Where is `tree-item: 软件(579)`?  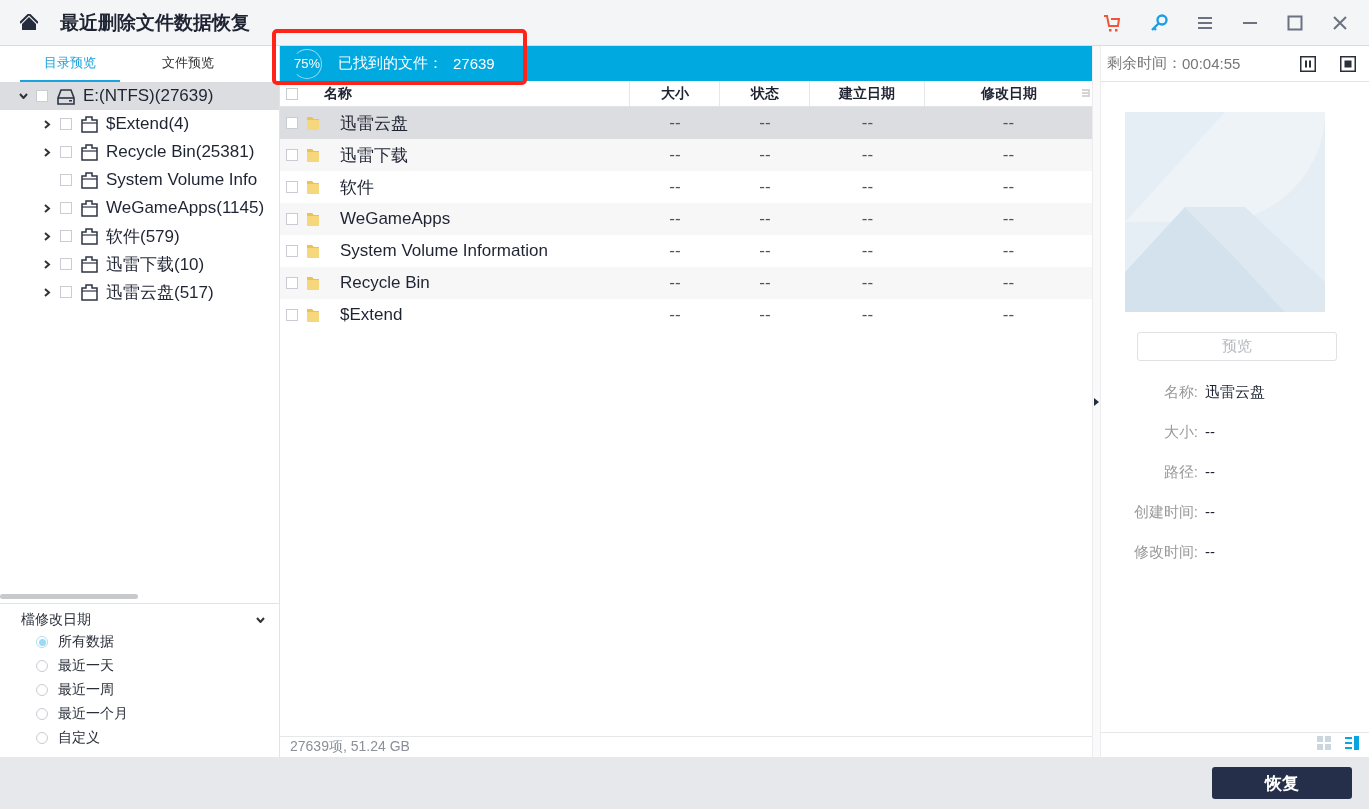
tree-item: 软件(579) is located at coordinates (139, 236).